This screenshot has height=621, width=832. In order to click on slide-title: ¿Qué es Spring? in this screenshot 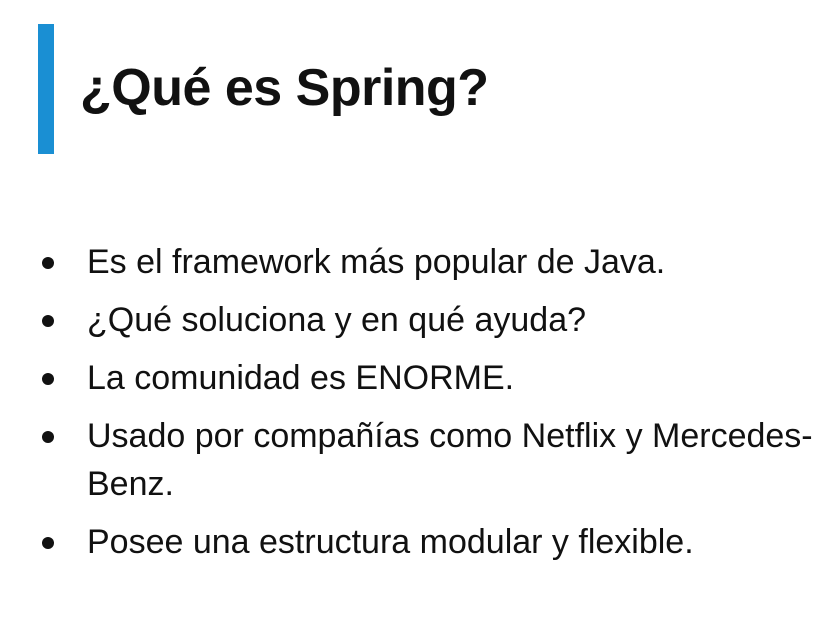, I will do `click(284, 88)`.